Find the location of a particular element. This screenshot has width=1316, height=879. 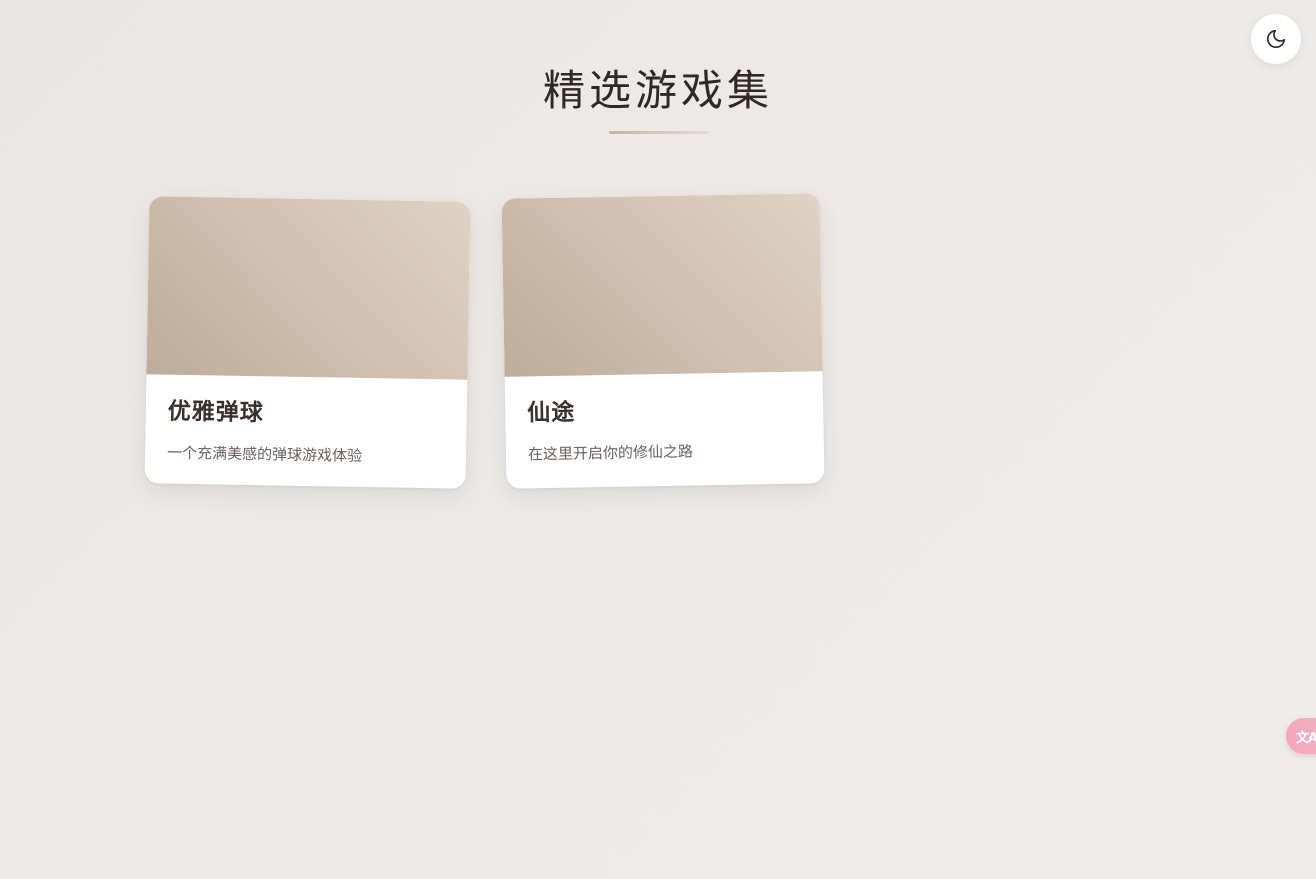

theme-toggle-button is located at coordinates (1276, 39).